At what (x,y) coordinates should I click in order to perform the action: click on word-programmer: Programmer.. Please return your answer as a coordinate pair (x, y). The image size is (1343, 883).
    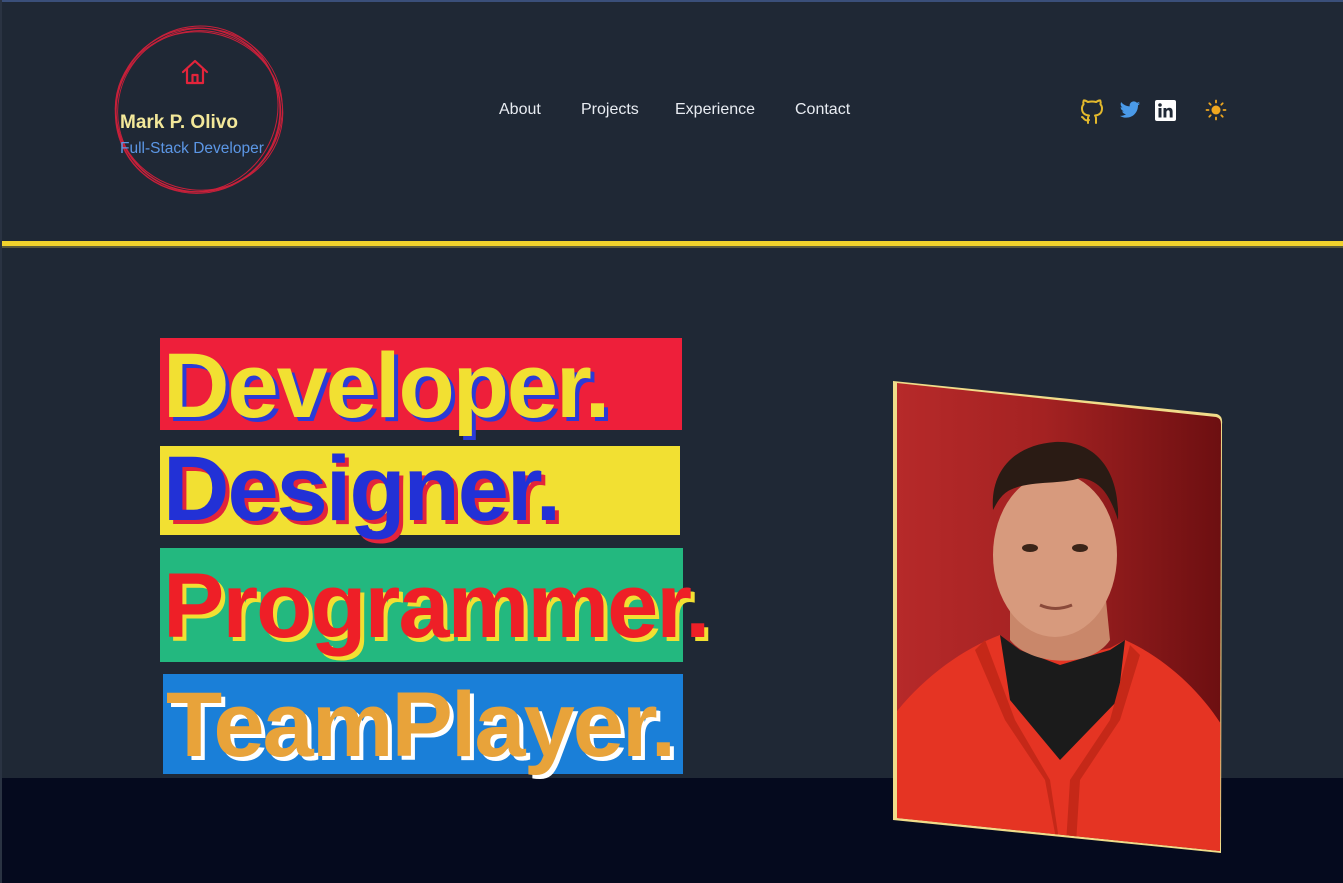
    Looking at the image, I should click on (437, 606).